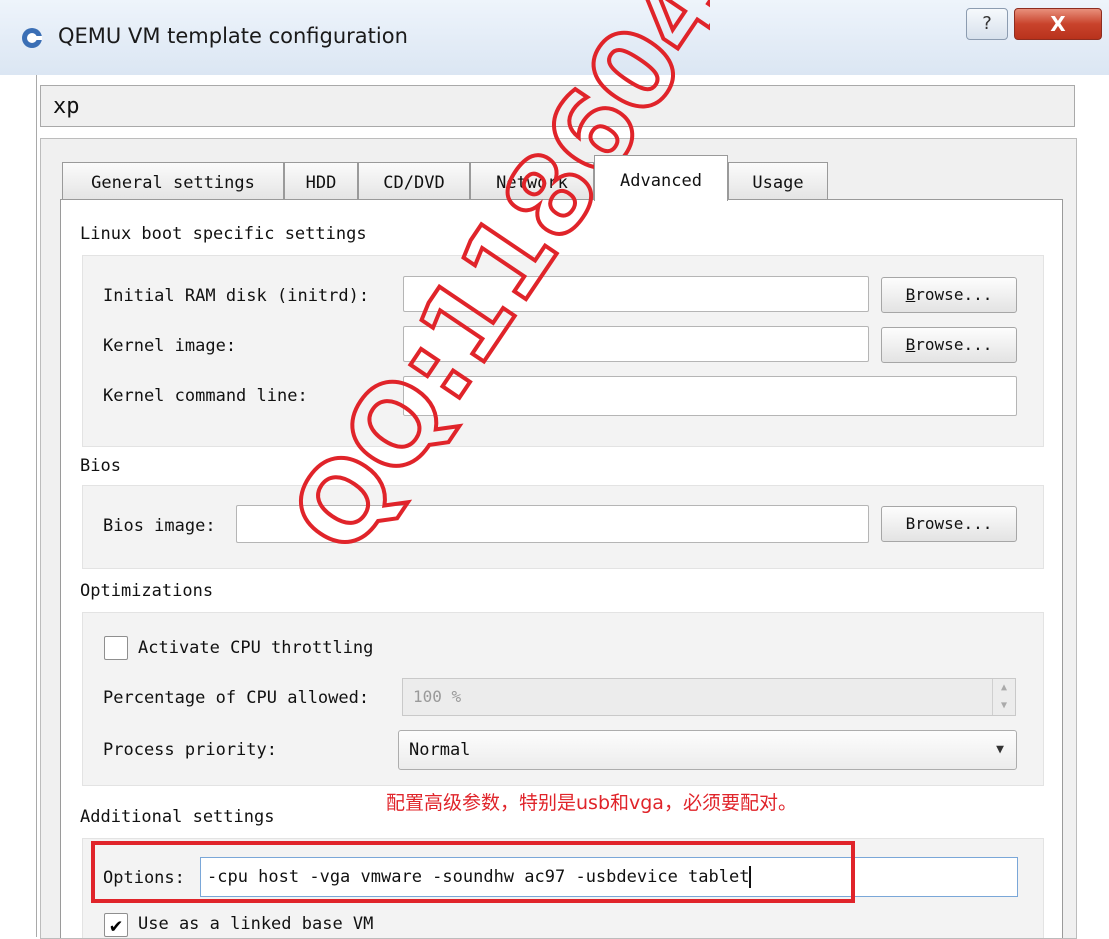  What do you see at coordinates (473, 872) in the screenshot?
I see `annotation-highlight-box` at bounding box center [473, 872].